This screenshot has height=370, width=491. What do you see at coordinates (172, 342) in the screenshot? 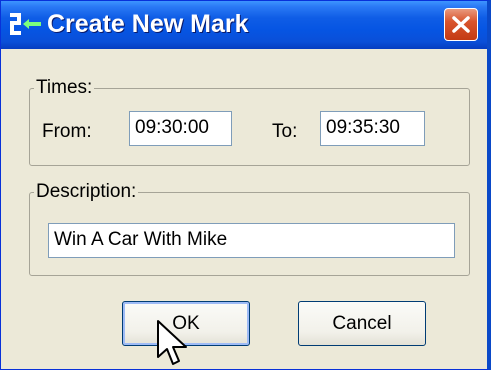
I see `mouse-pointer-icon` at bounding box center [172, 342].